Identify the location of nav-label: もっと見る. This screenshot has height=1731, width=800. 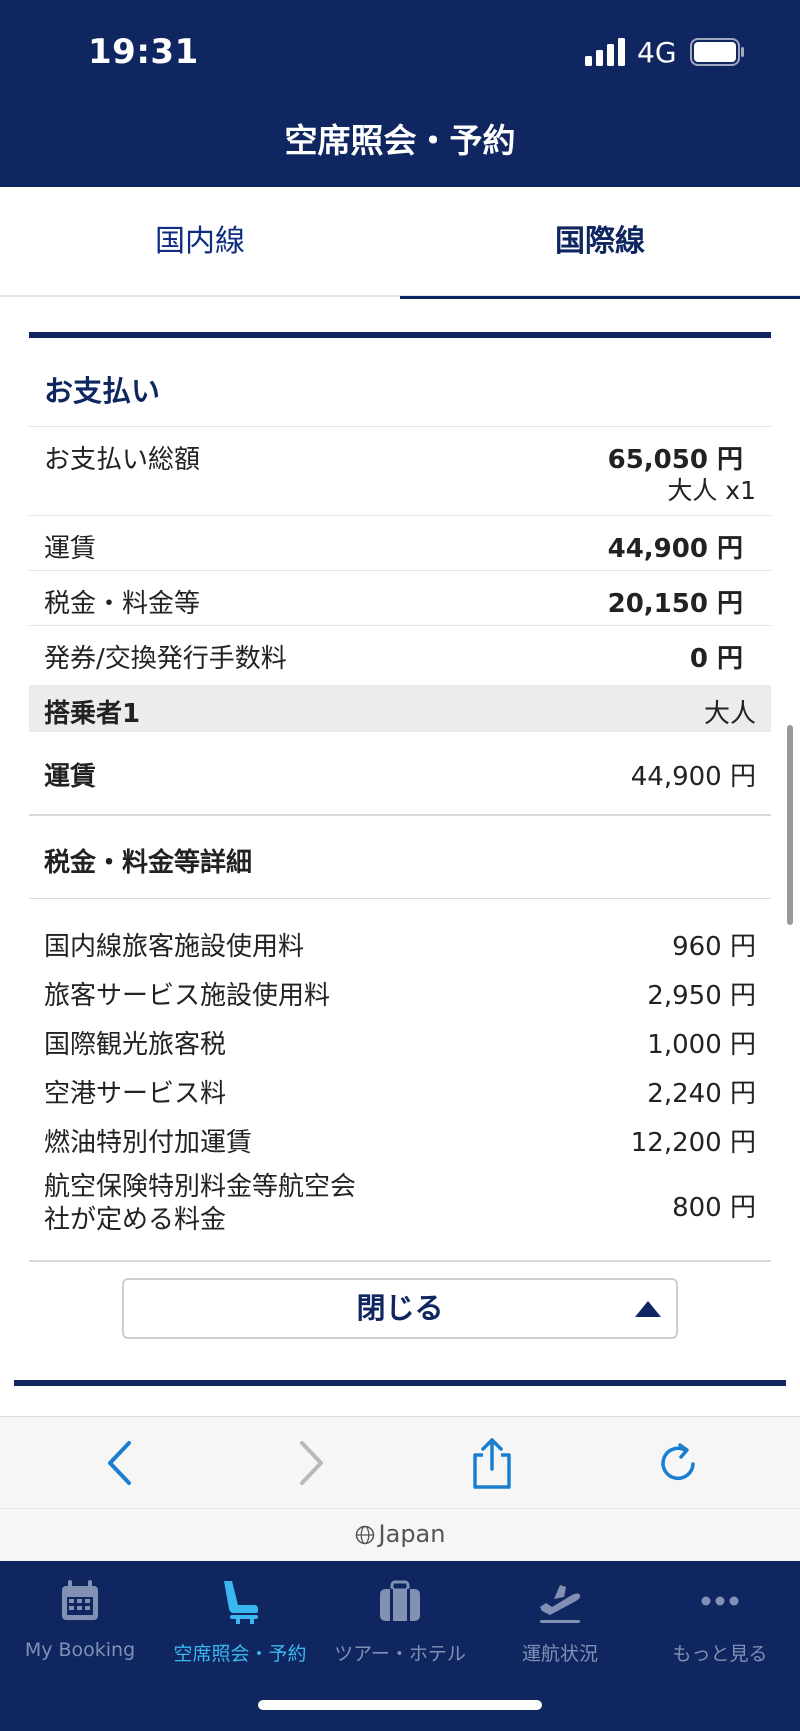
(720, 1654).